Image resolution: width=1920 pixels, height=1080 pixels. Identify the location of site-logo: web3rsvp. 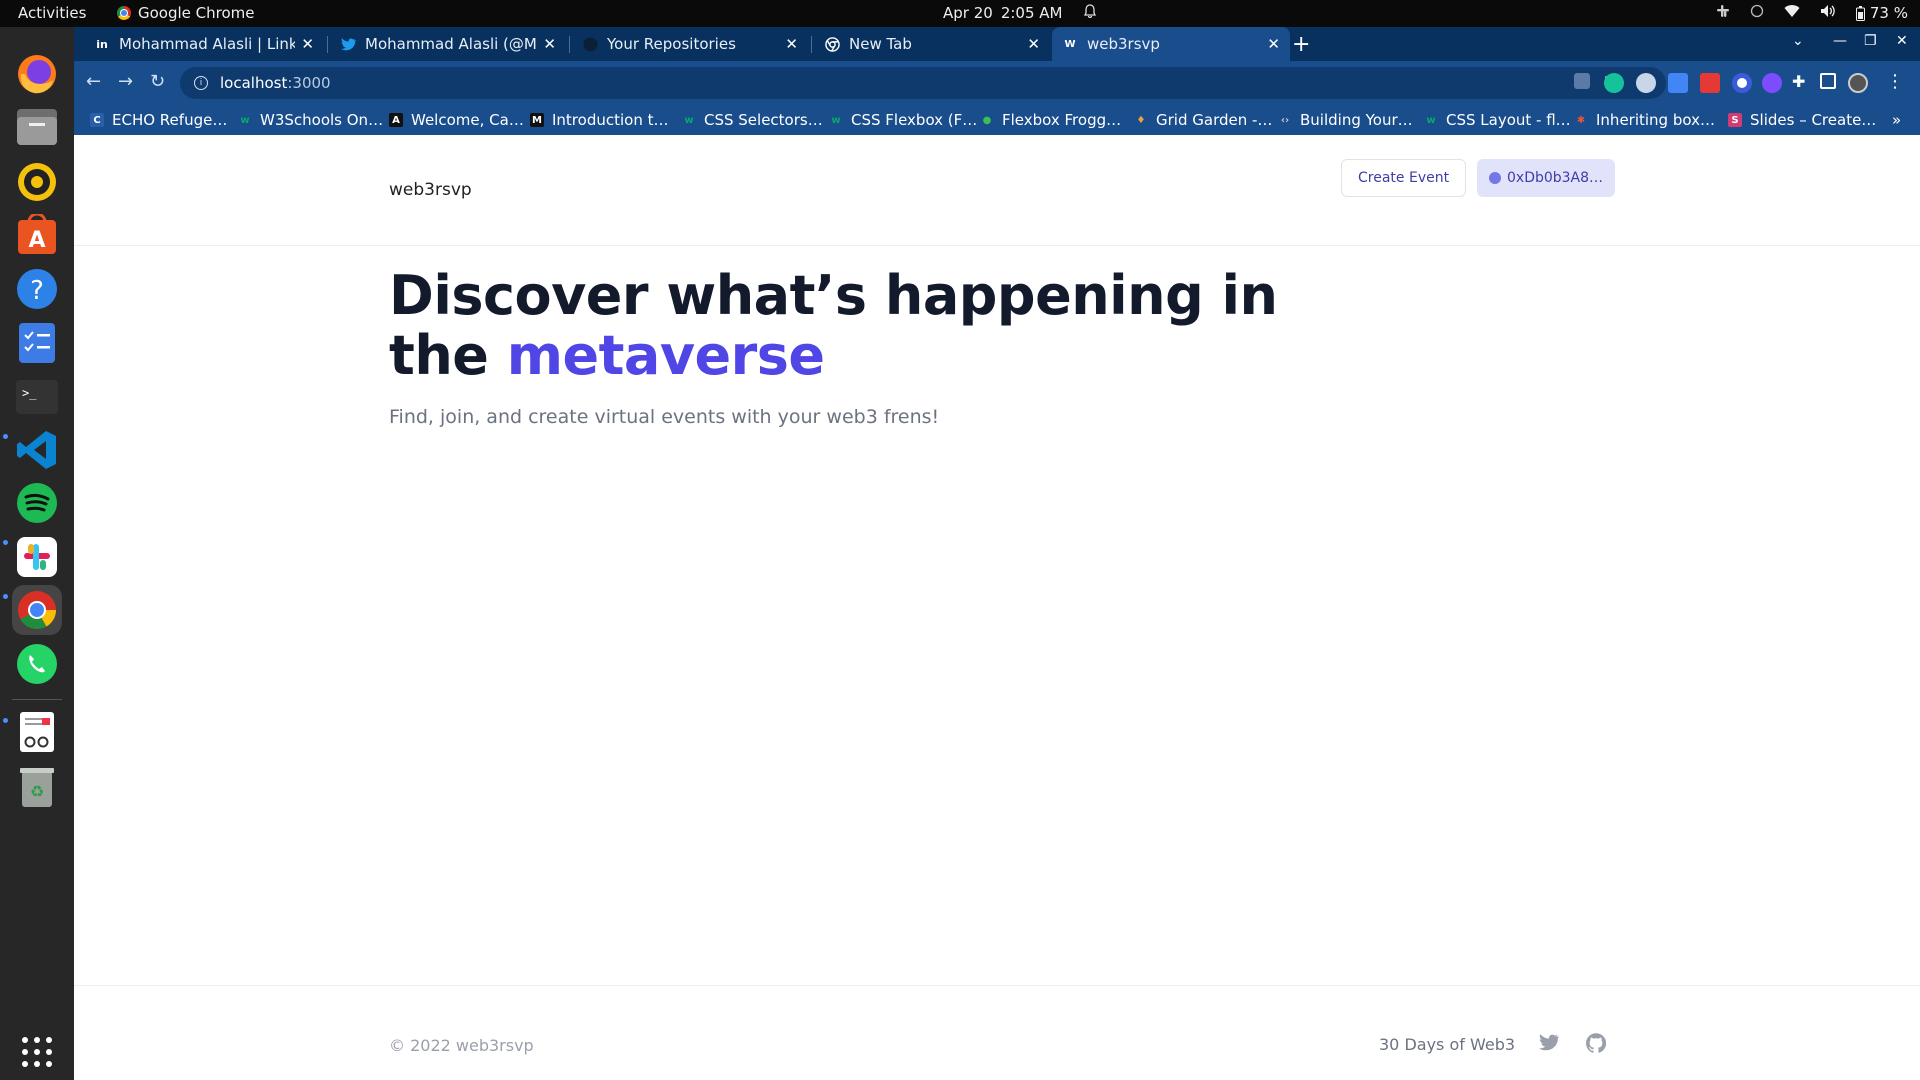
(430, 190).